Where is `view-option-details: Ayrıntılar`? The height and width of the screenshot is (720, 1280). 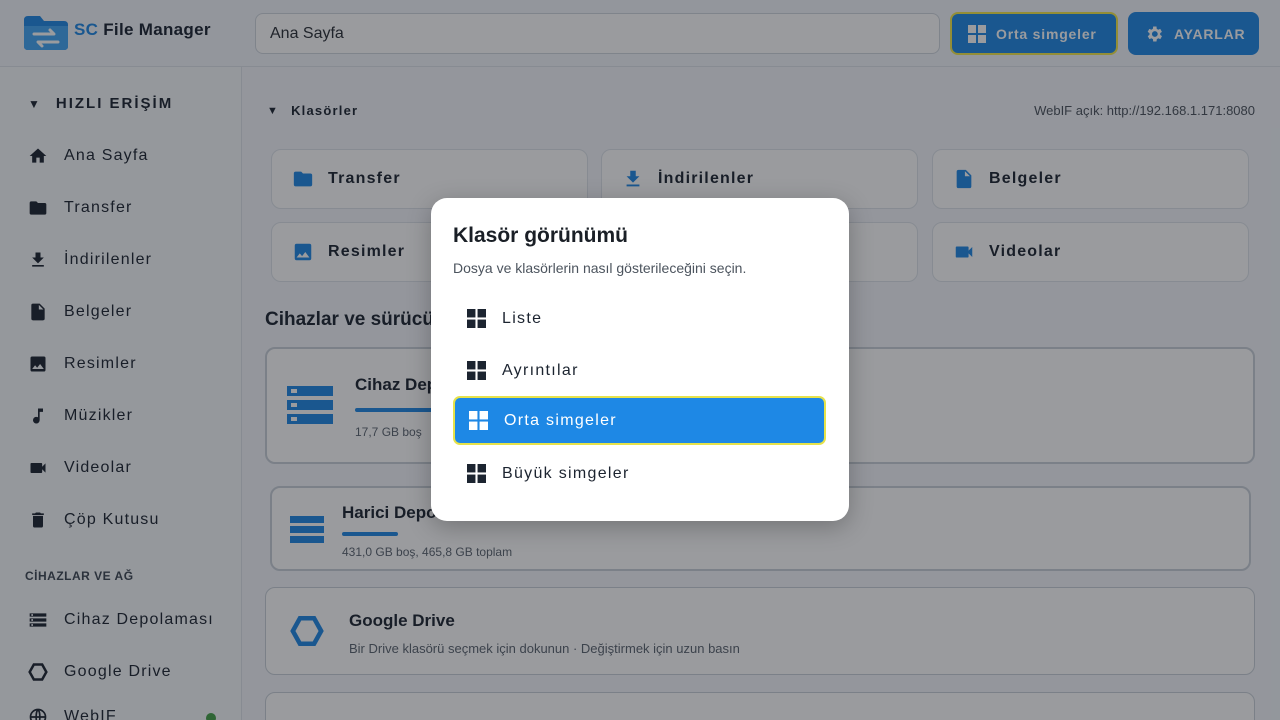 view-option-details: Ayrıntılar is located at coordinates (639, 370).